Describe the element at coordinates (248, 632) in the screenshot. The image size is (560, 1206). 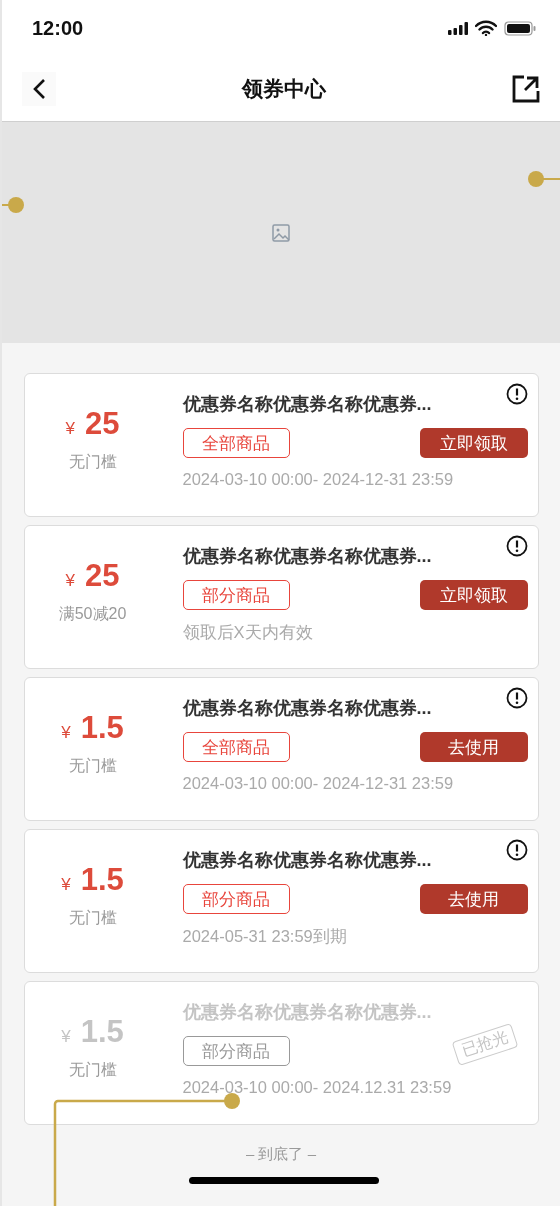
I see `coupon-validity: 领取后X天内有效` at that location.